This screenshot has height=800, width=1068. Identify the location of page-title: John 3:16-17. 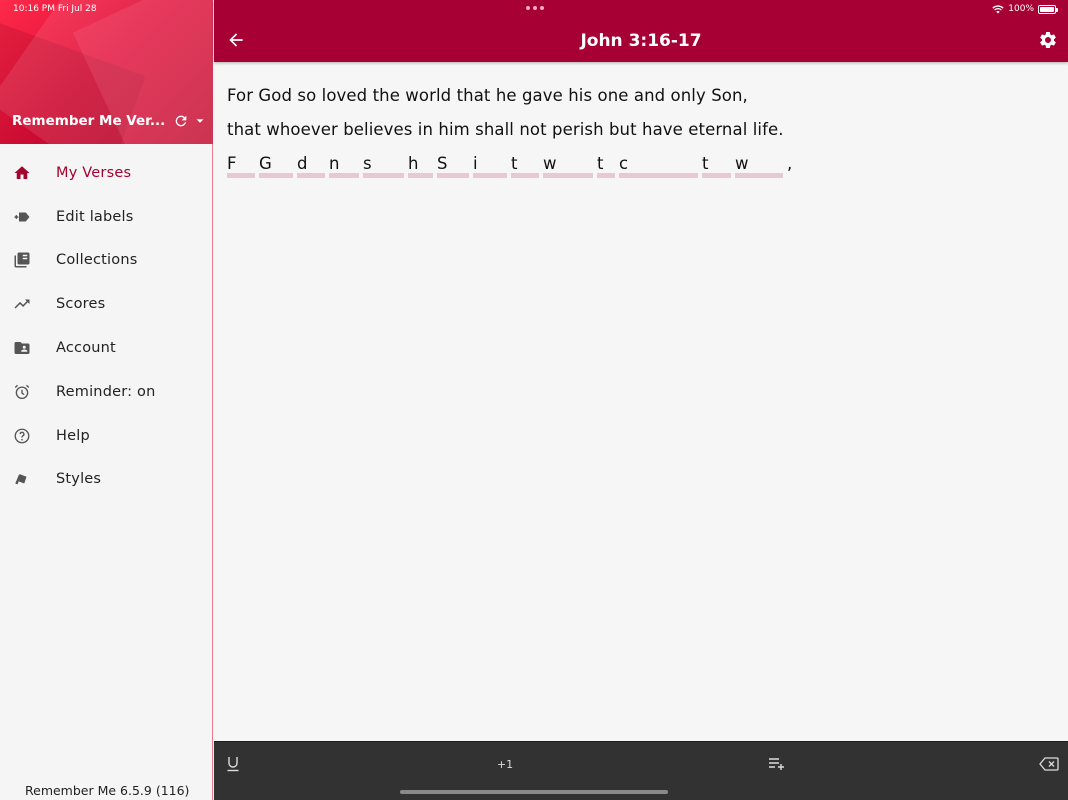
(641, 41).